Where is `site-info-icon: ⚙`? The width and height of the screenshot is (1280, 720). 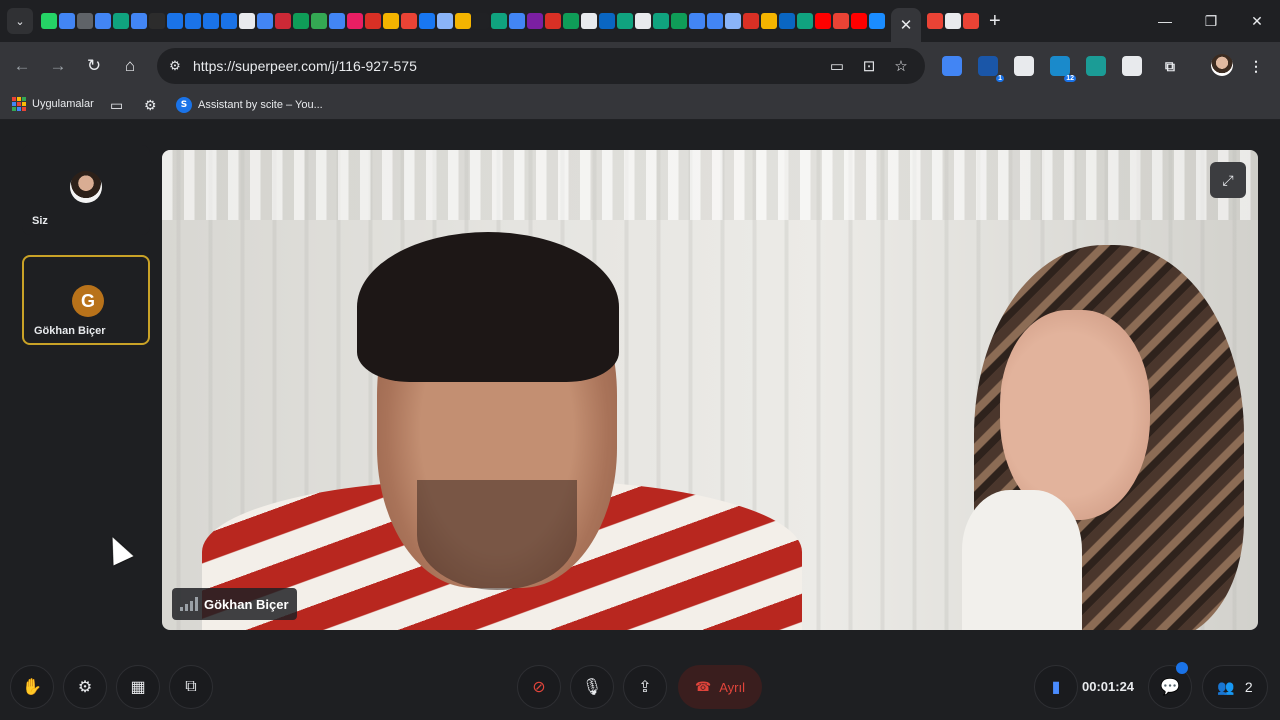 site-info-icon: ⚙ is located at coordinates (175, 66).